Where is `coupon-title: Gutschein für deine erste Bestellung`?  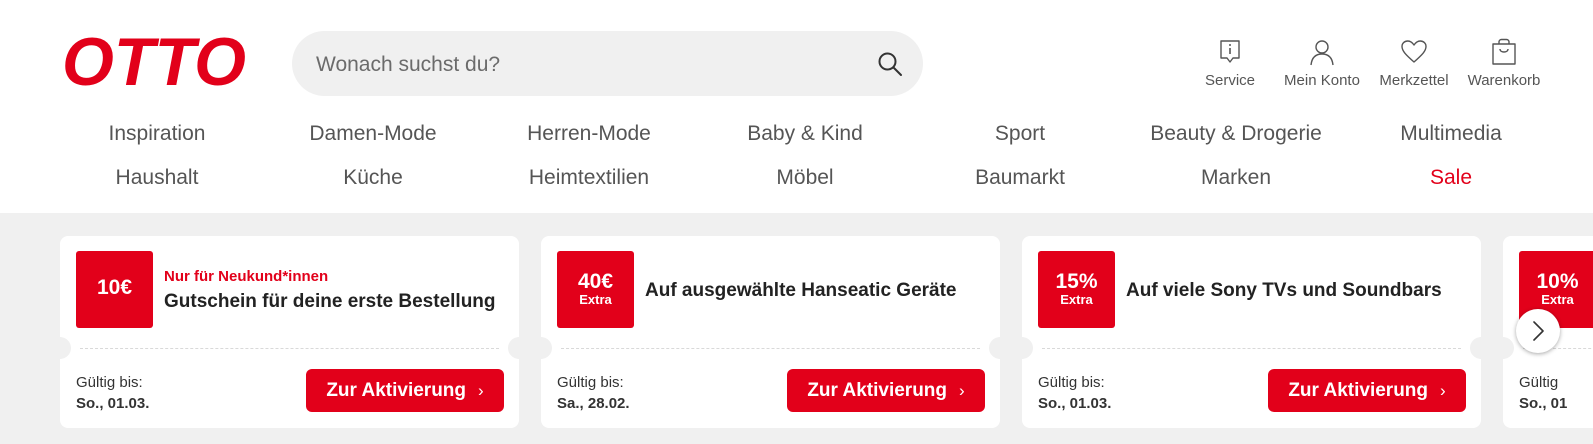
coupon-title: Gutschein für deine erste Bestellung is located at coordinates (330, 301).